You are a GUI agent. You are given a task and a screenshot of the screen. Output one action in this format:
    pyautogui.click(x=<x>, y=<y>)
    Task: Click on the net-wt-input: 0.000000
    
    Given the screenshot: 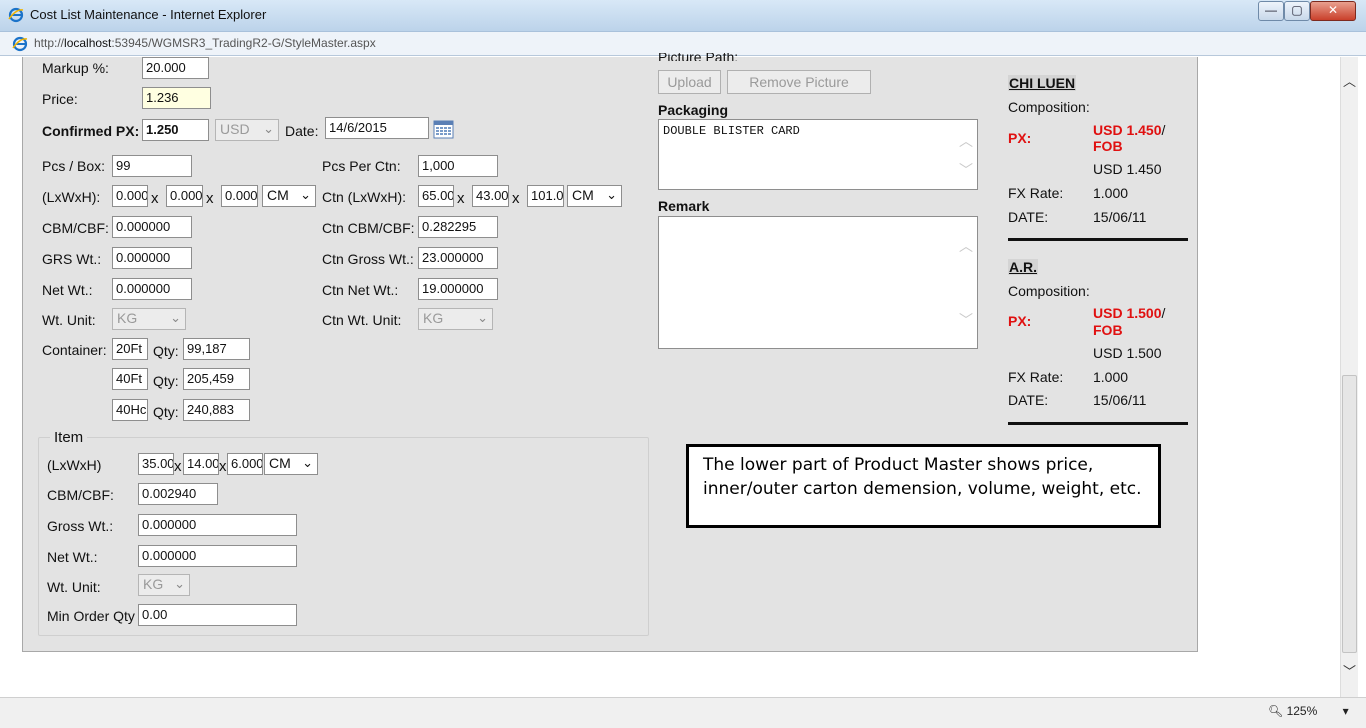 What is the action you would take?
    pyautogui.click(x=152, y=289)
    